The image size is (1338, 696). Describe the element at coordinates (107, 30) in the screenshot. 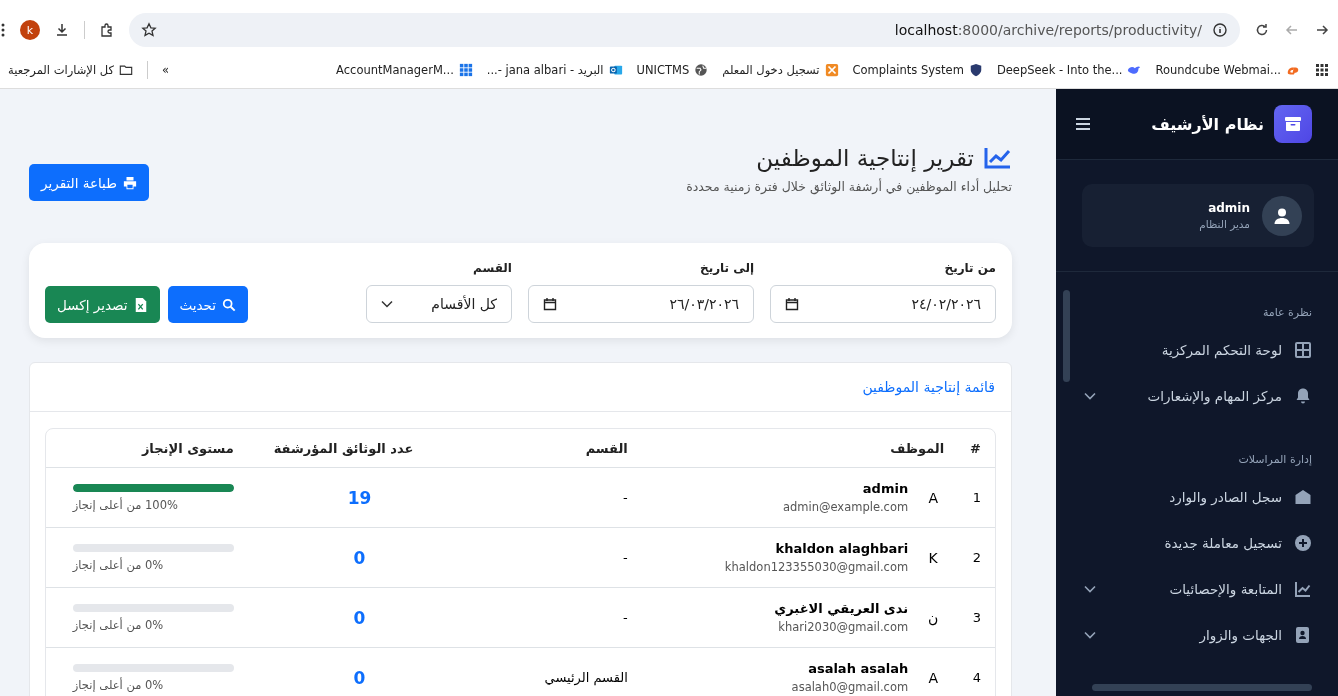

I see `puzzle-icon` at that location.